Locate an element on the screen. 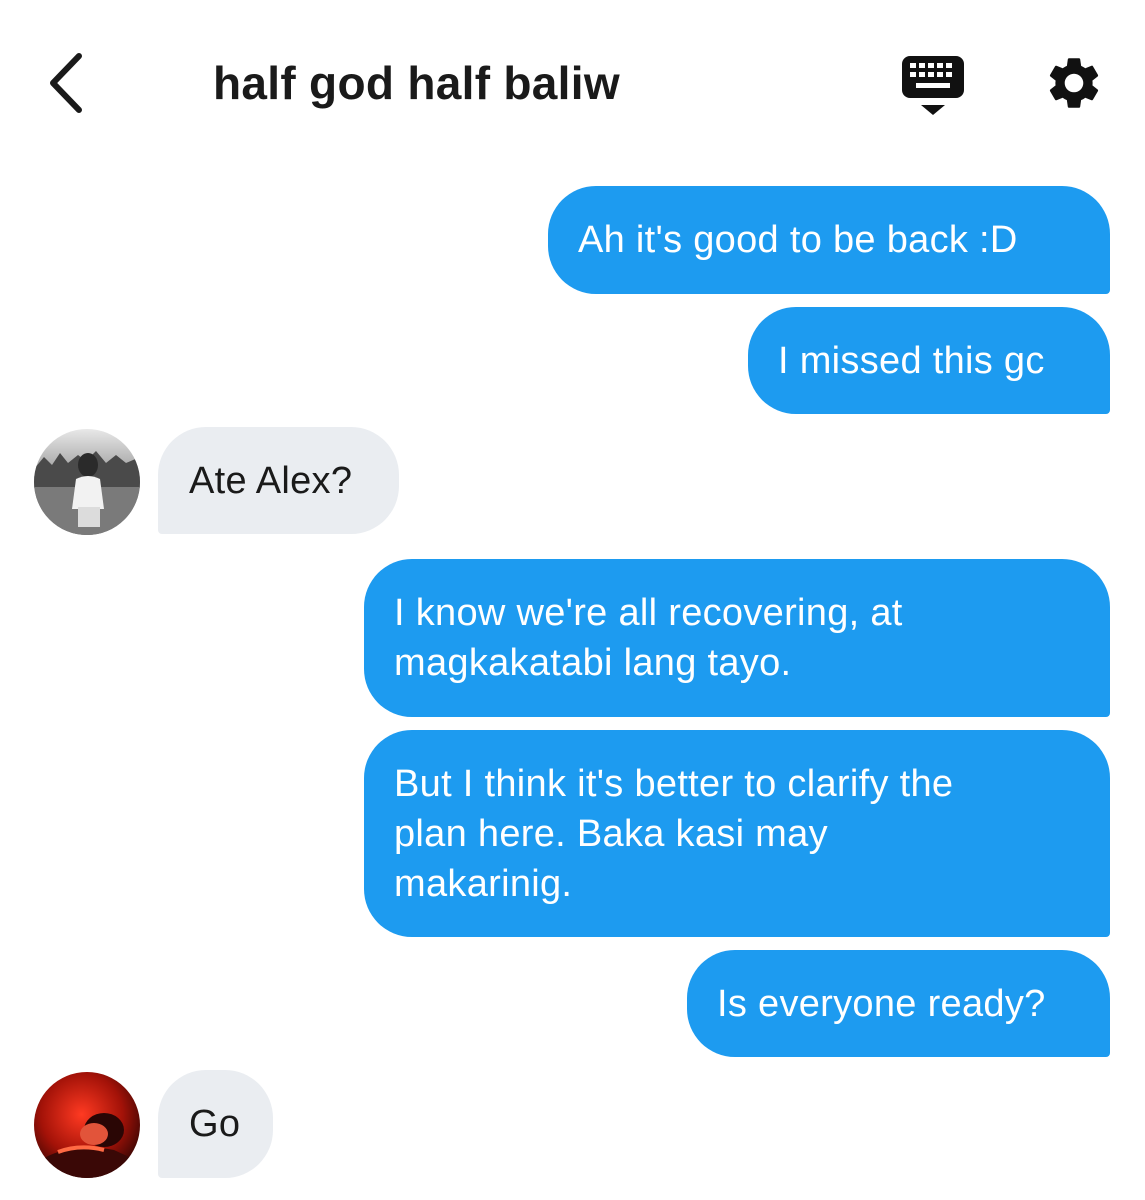  message-text: Ate Alex? is located at coordinates (271, 481).